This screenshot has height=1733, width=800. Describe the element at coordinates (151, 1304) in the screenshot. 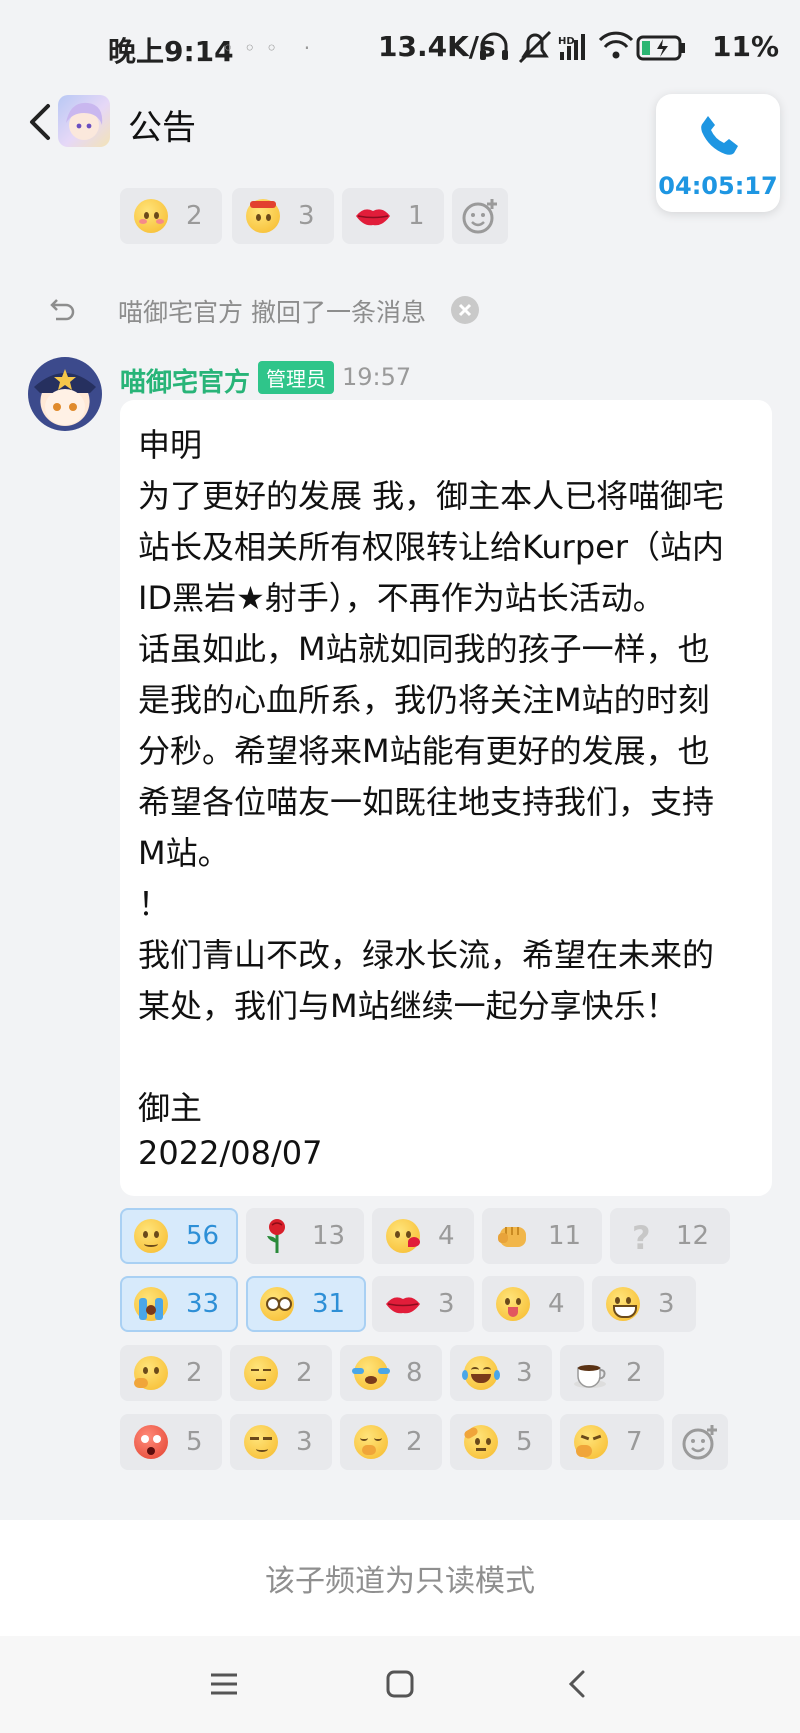

I see `loud-crying-emoji-icon` at that location.